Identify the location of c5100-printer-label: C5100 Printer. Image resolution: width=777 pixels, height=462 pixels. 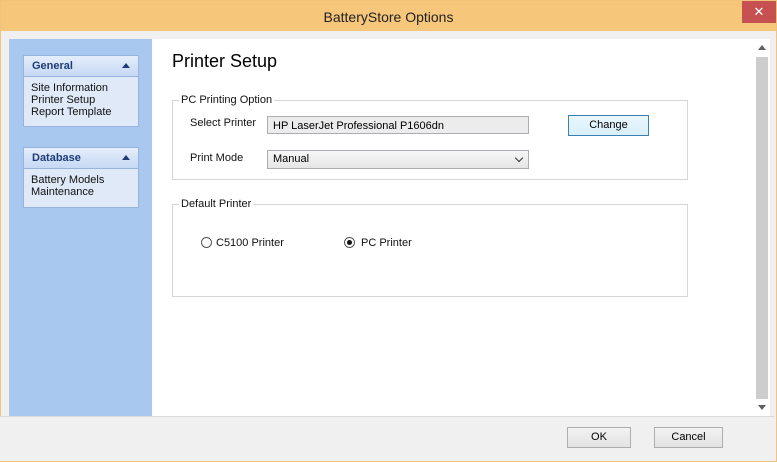
(250, 243).